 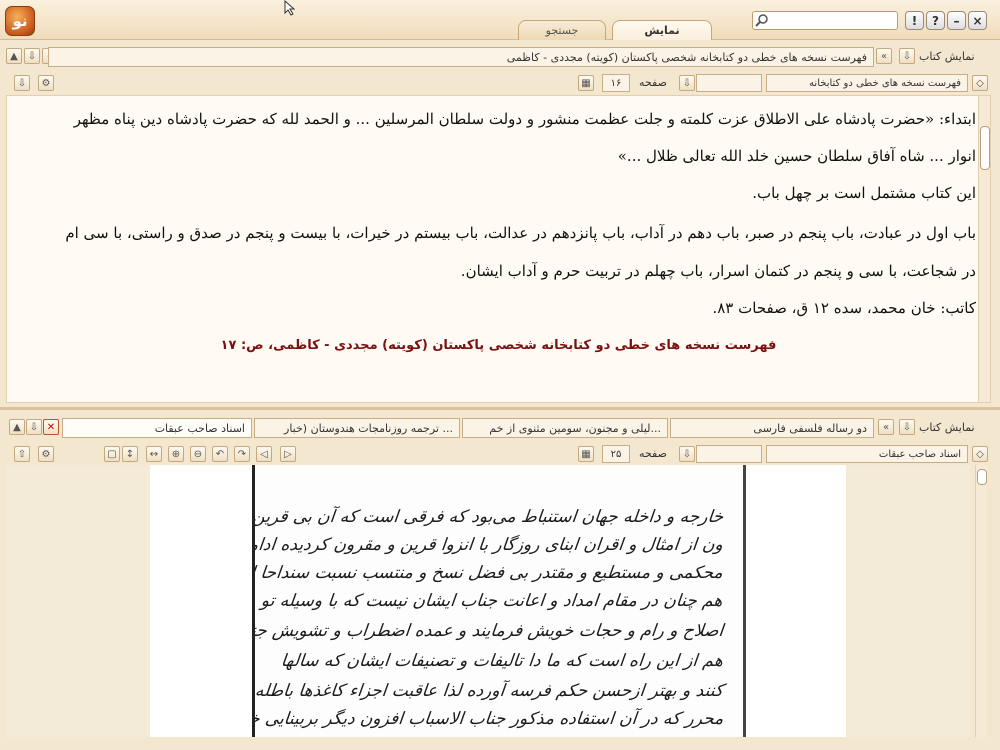 I want to click on fit-width-icon: ↔, so click(x=154, y=454).